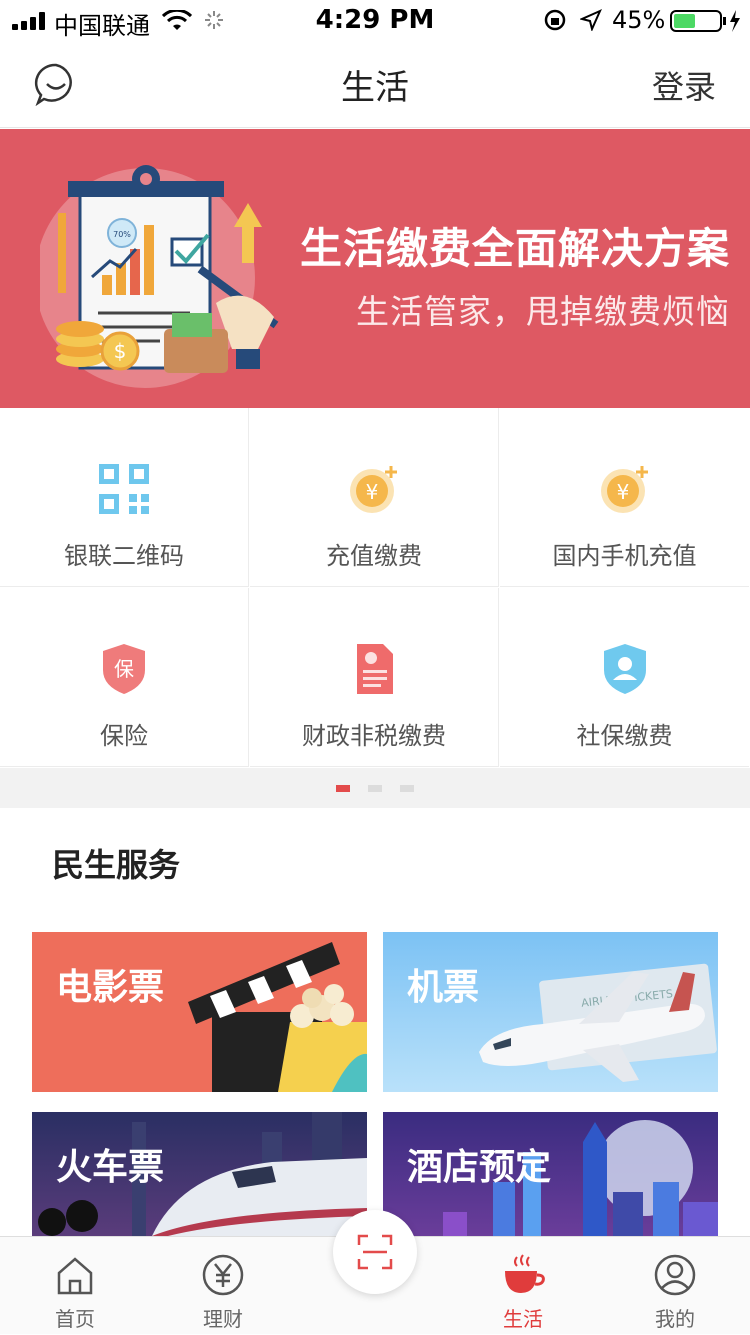  Describe the element at coordinates (75, 1276) in the screenshot. I see `home-icon` at that location.